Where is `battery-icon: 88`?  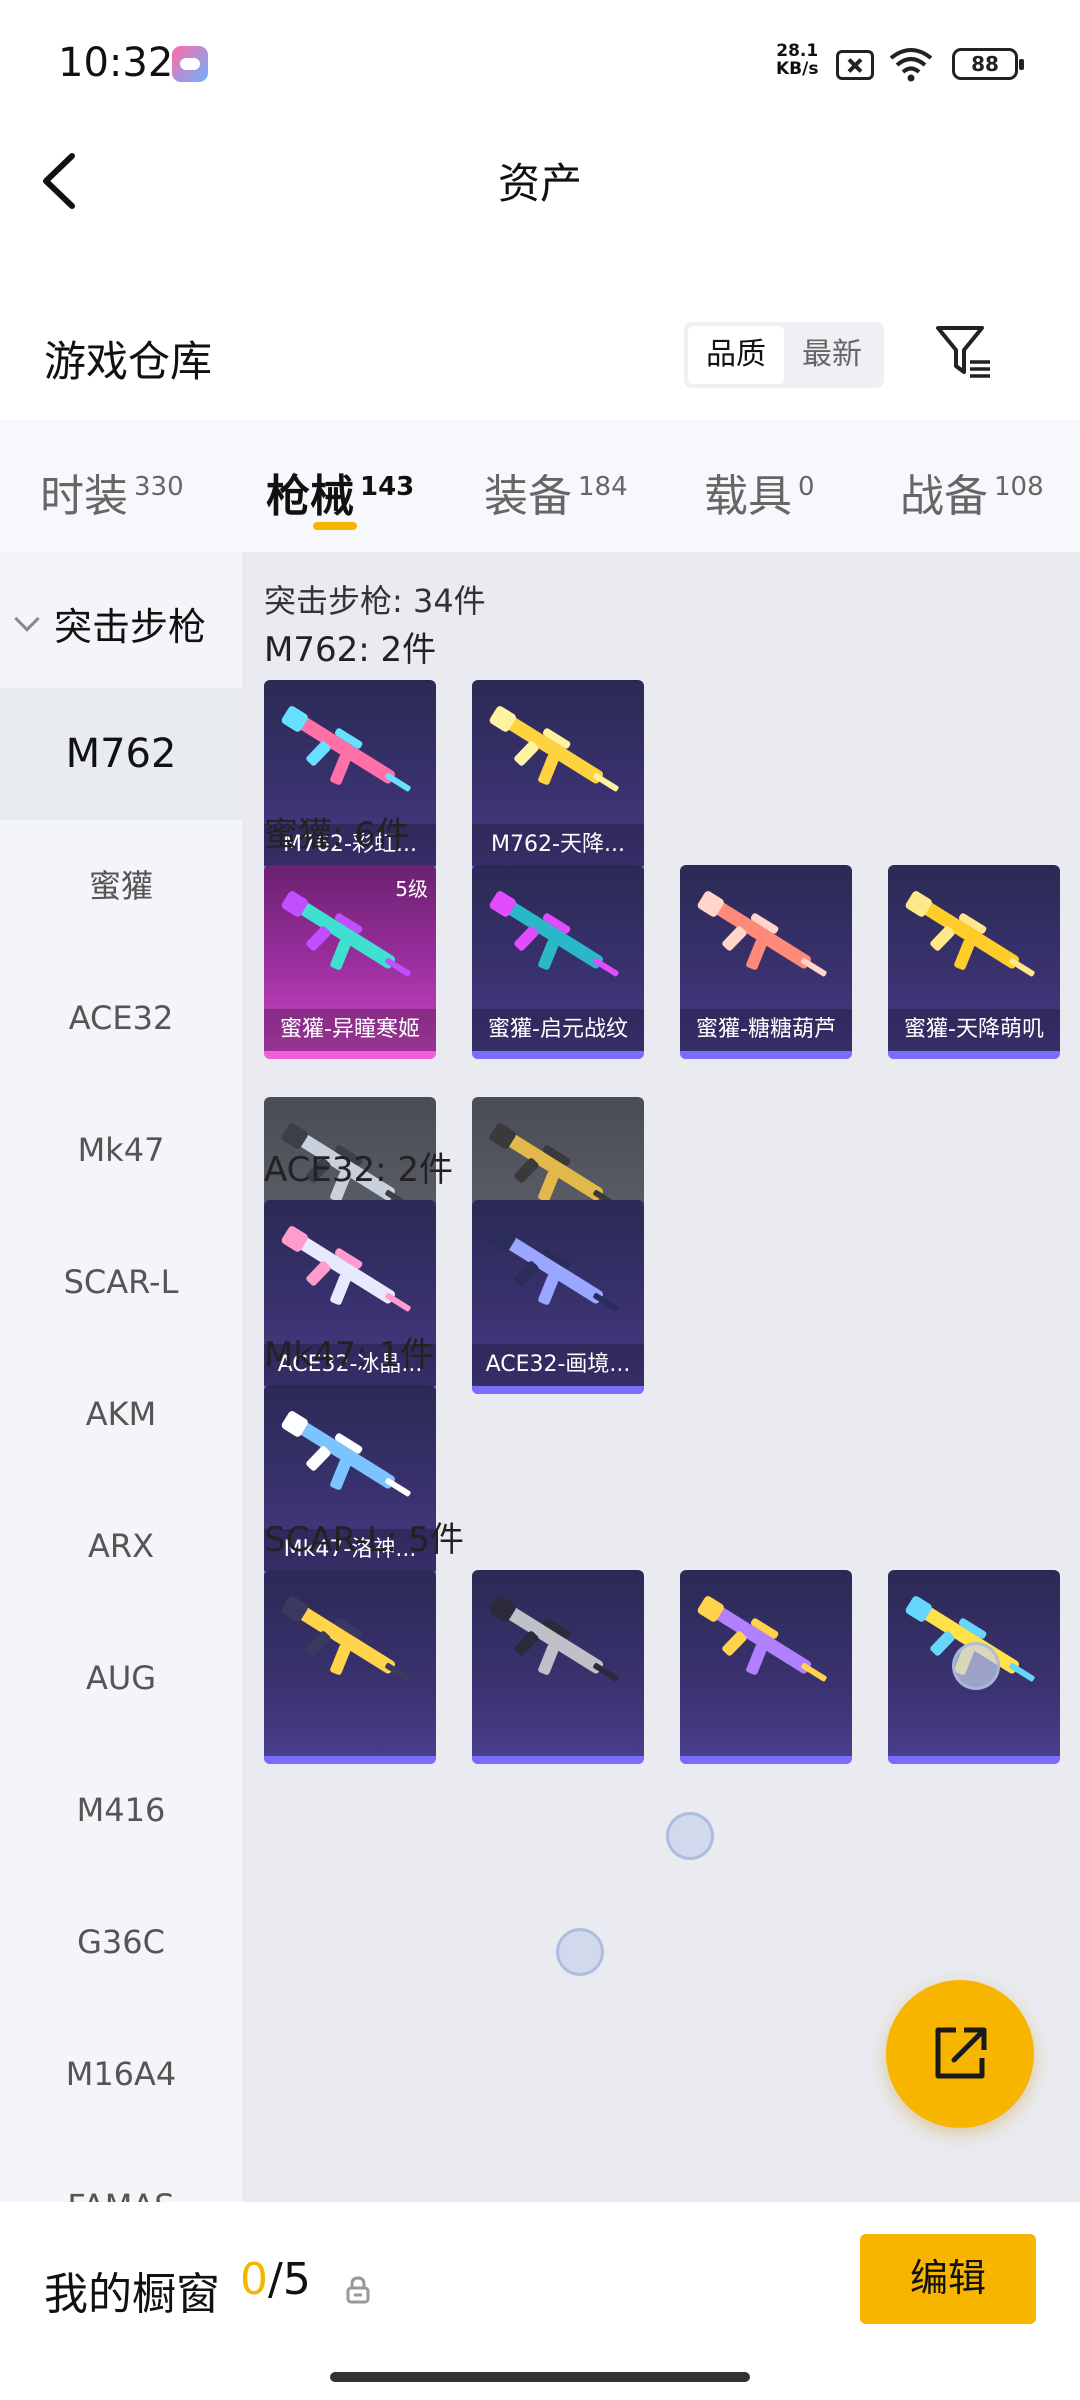
battery-icon: 88 is located at coordinates (988, 64).